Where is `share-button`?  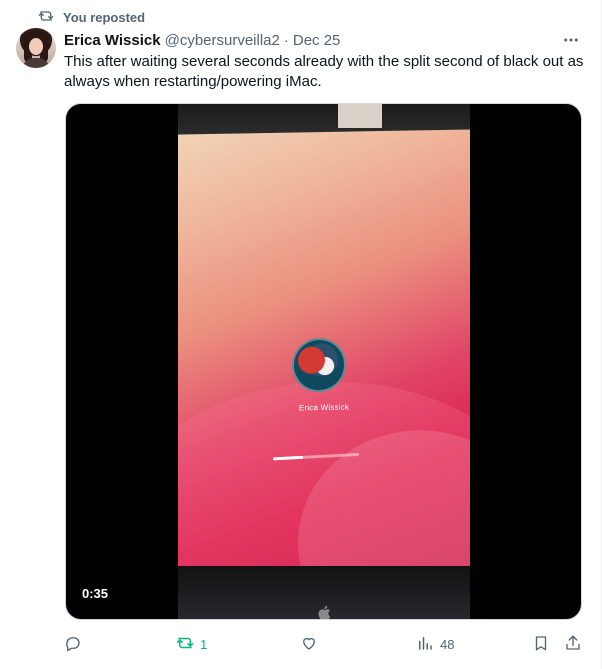 share-button is located at coordinates (573, 644).